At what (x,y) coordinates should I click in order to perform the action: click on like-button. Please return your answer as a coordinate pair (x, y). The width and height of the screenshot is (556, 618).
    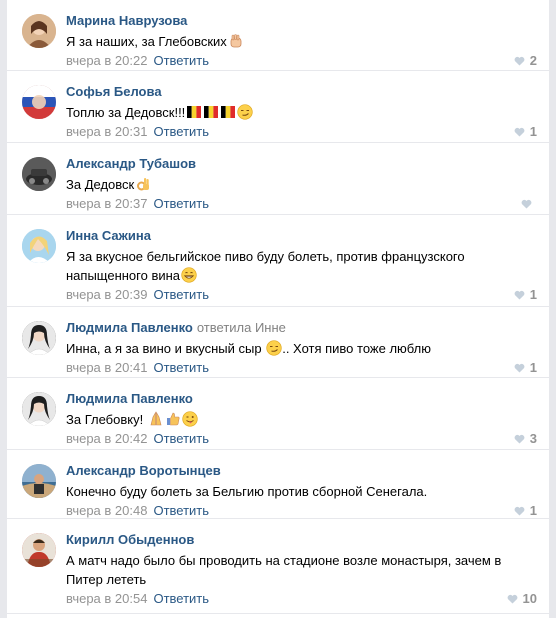
    Looking at the image, I should click on (529, 204).